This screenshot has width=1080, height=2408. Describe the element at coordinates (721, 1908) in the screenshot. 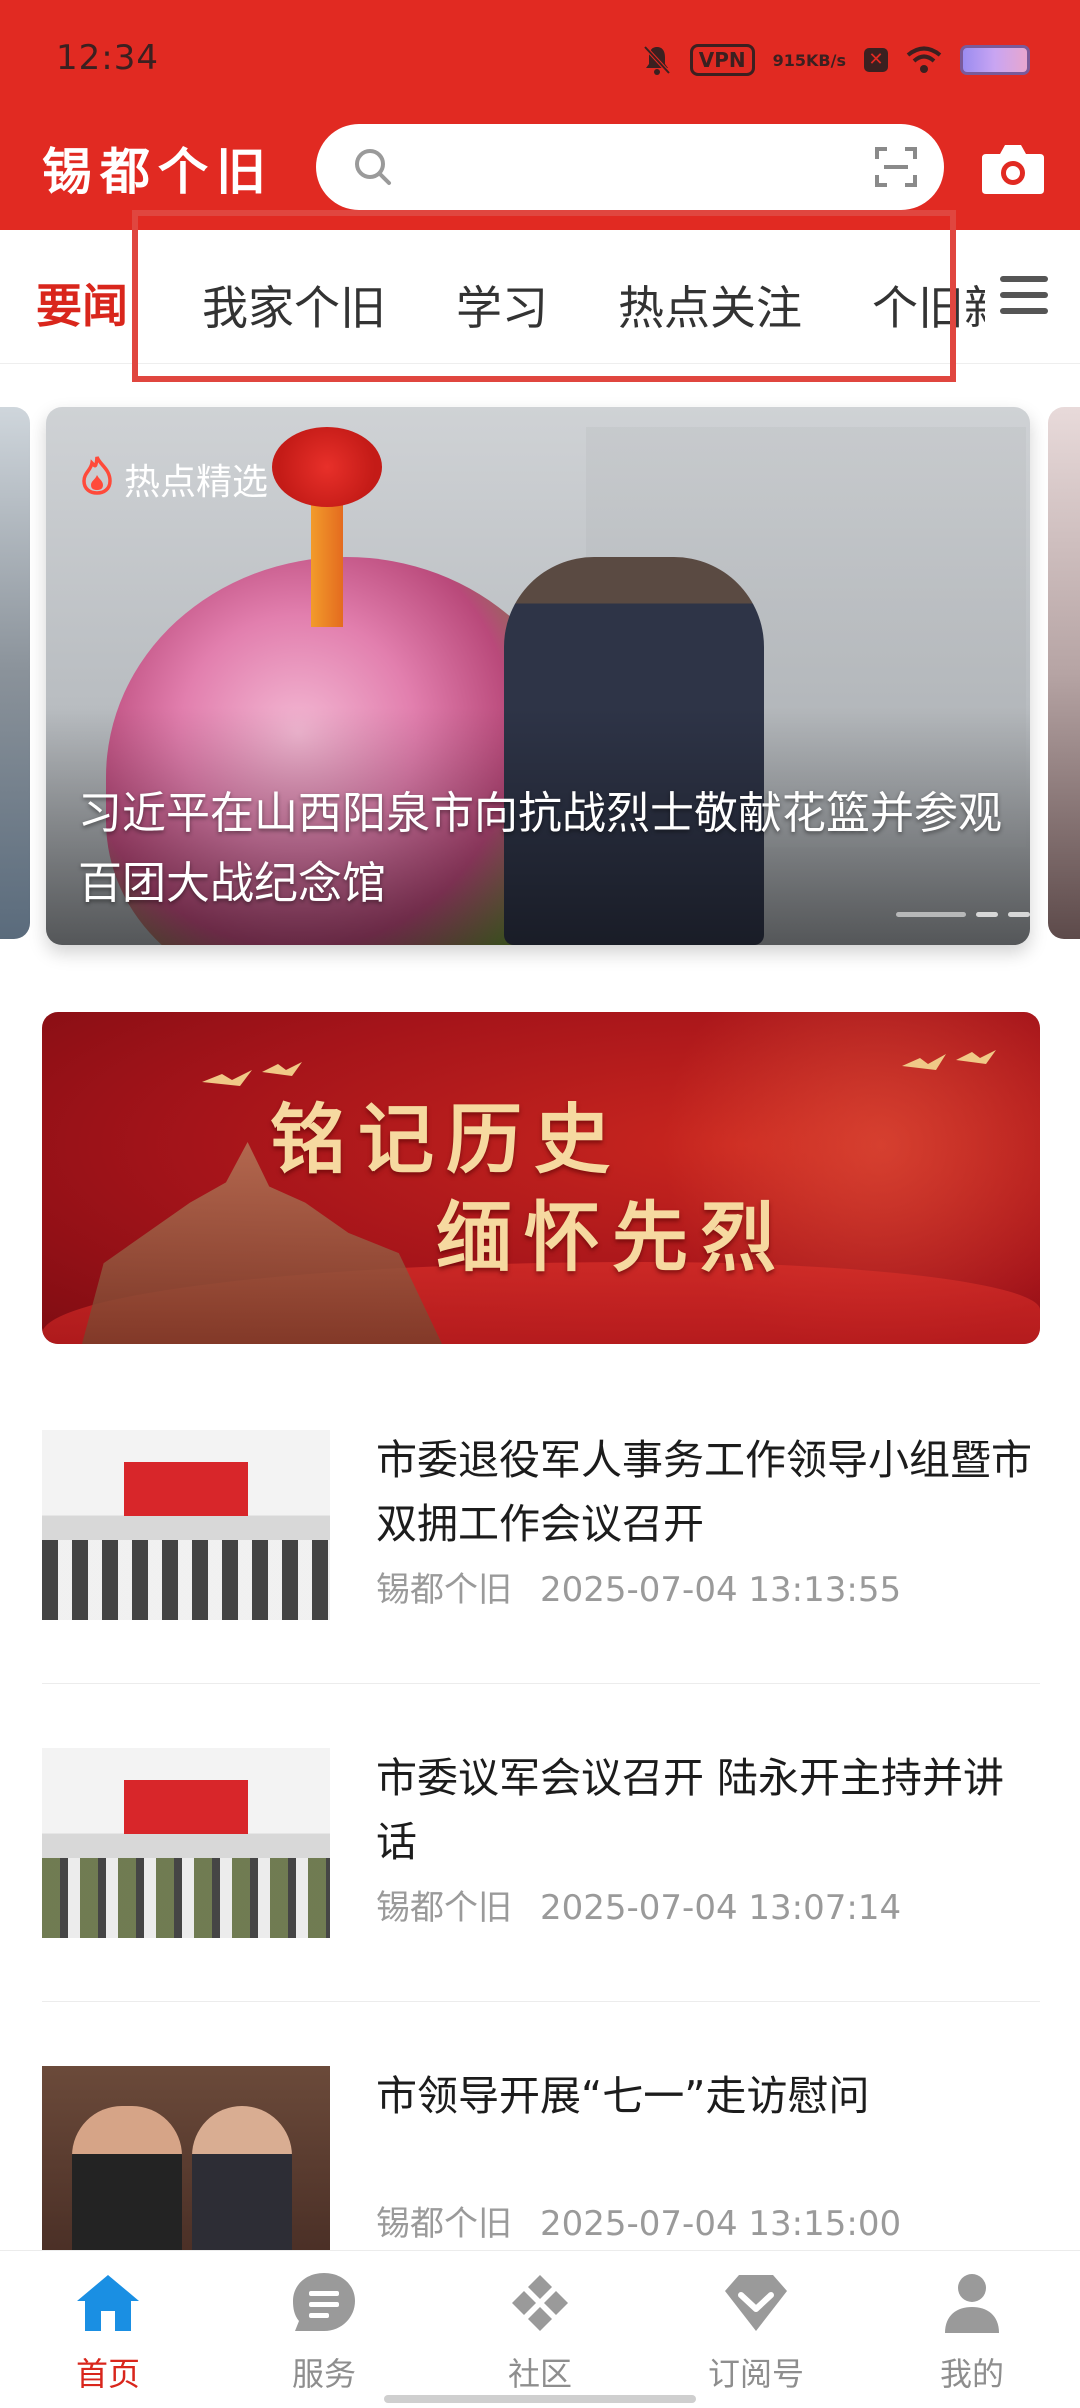

I see `news-time: 2025-07-04 13:07:14` at that location.